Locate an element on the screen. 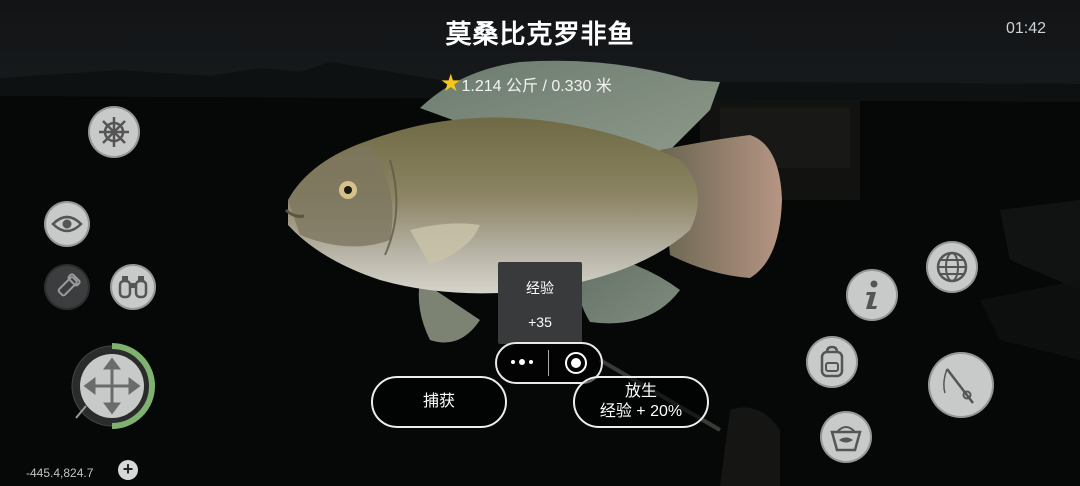 This screenshot has width=1080, height=486. ship-wheel-button is located at coordinates (114, 132).